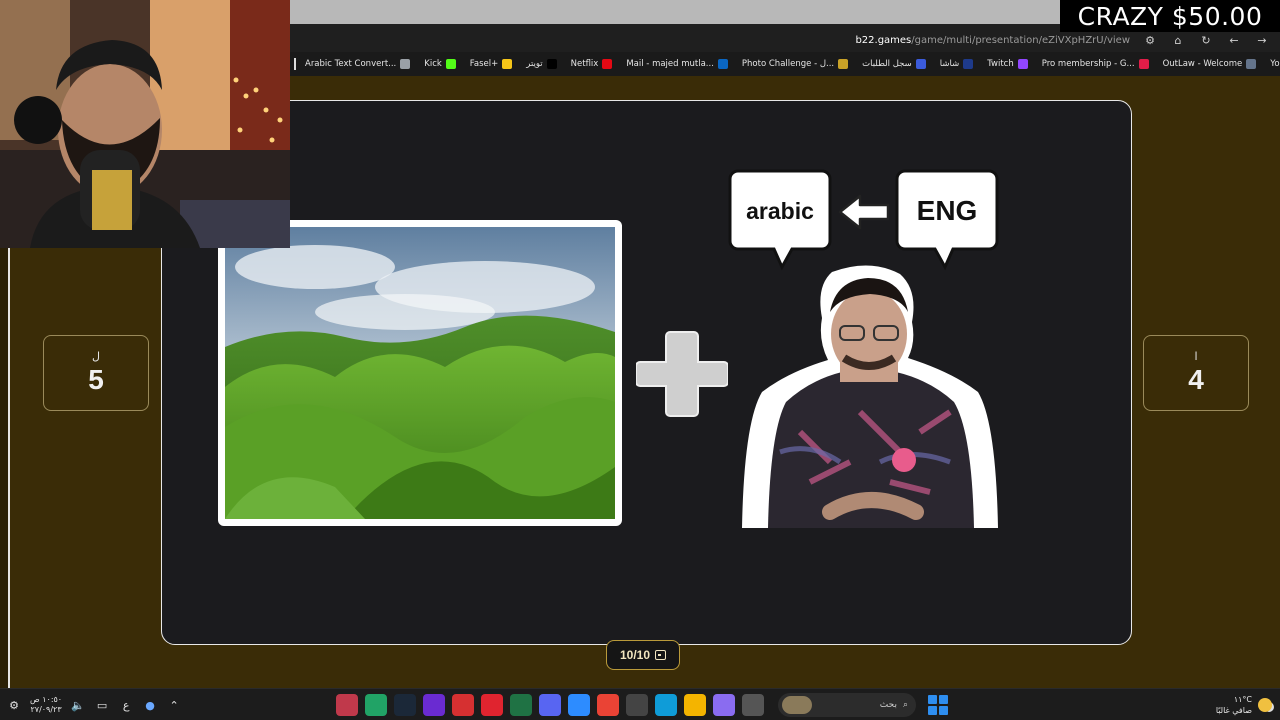  I want to click on bubble-arabic: arabic, so click(780, 220).